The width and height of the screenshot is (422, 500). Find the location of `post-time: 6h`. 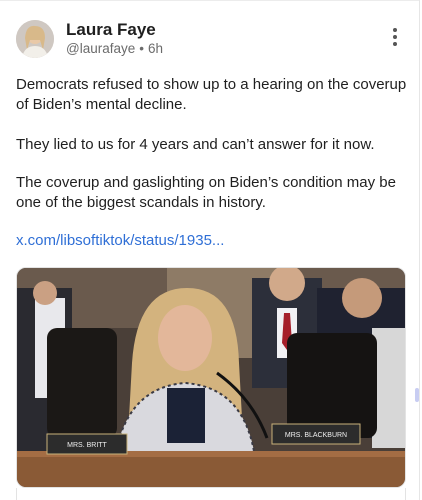

post-time: 6h is located at coordinates (155, 48).